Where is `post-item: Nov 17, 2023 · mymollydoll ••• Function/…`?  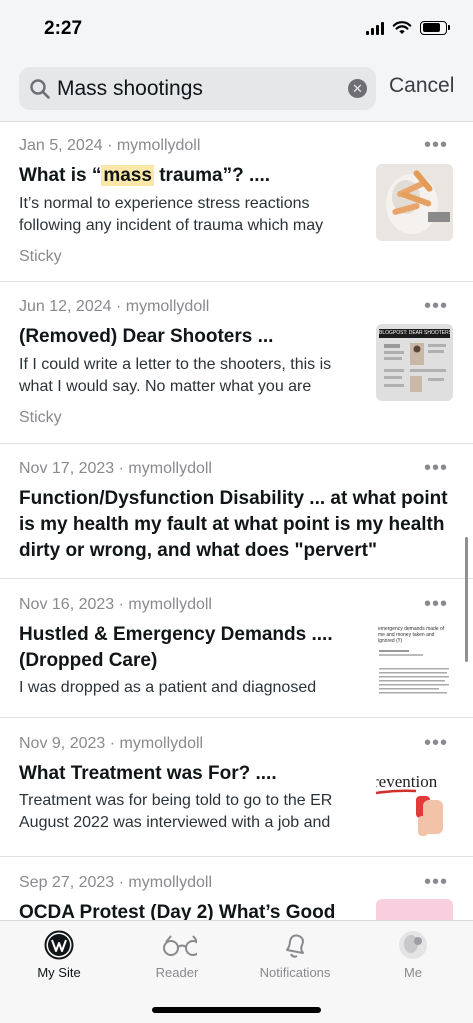 post-item: Nov 17, 2023 · mymollydoll ••• Function/… is located at coordinates (236, 511).